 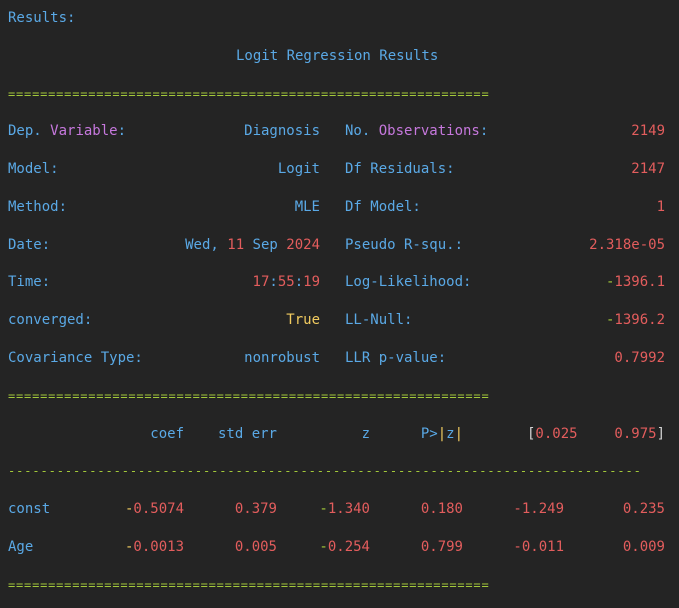 I want to click on converged-value: True, so click(x=303, y=320).